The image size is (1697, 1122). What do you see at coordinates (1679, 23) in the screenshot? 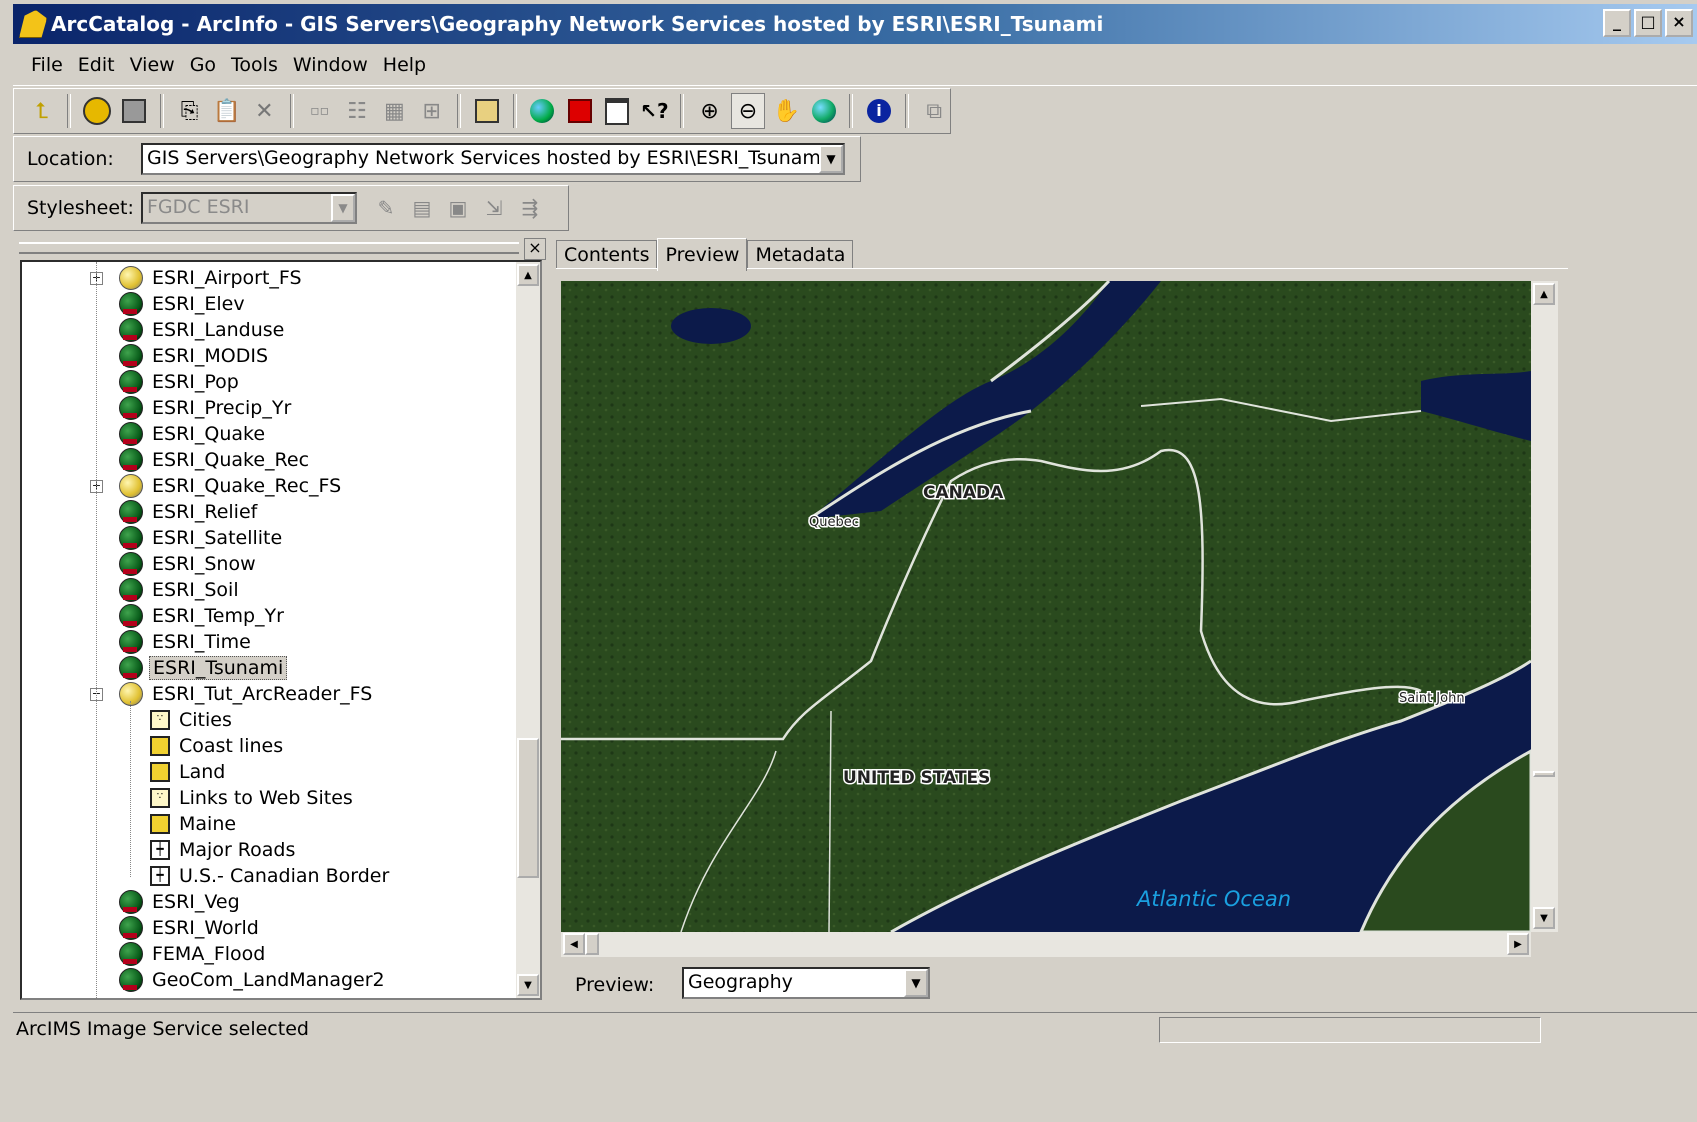
I see `close-button: ×` at bounding box center [1679, 23].